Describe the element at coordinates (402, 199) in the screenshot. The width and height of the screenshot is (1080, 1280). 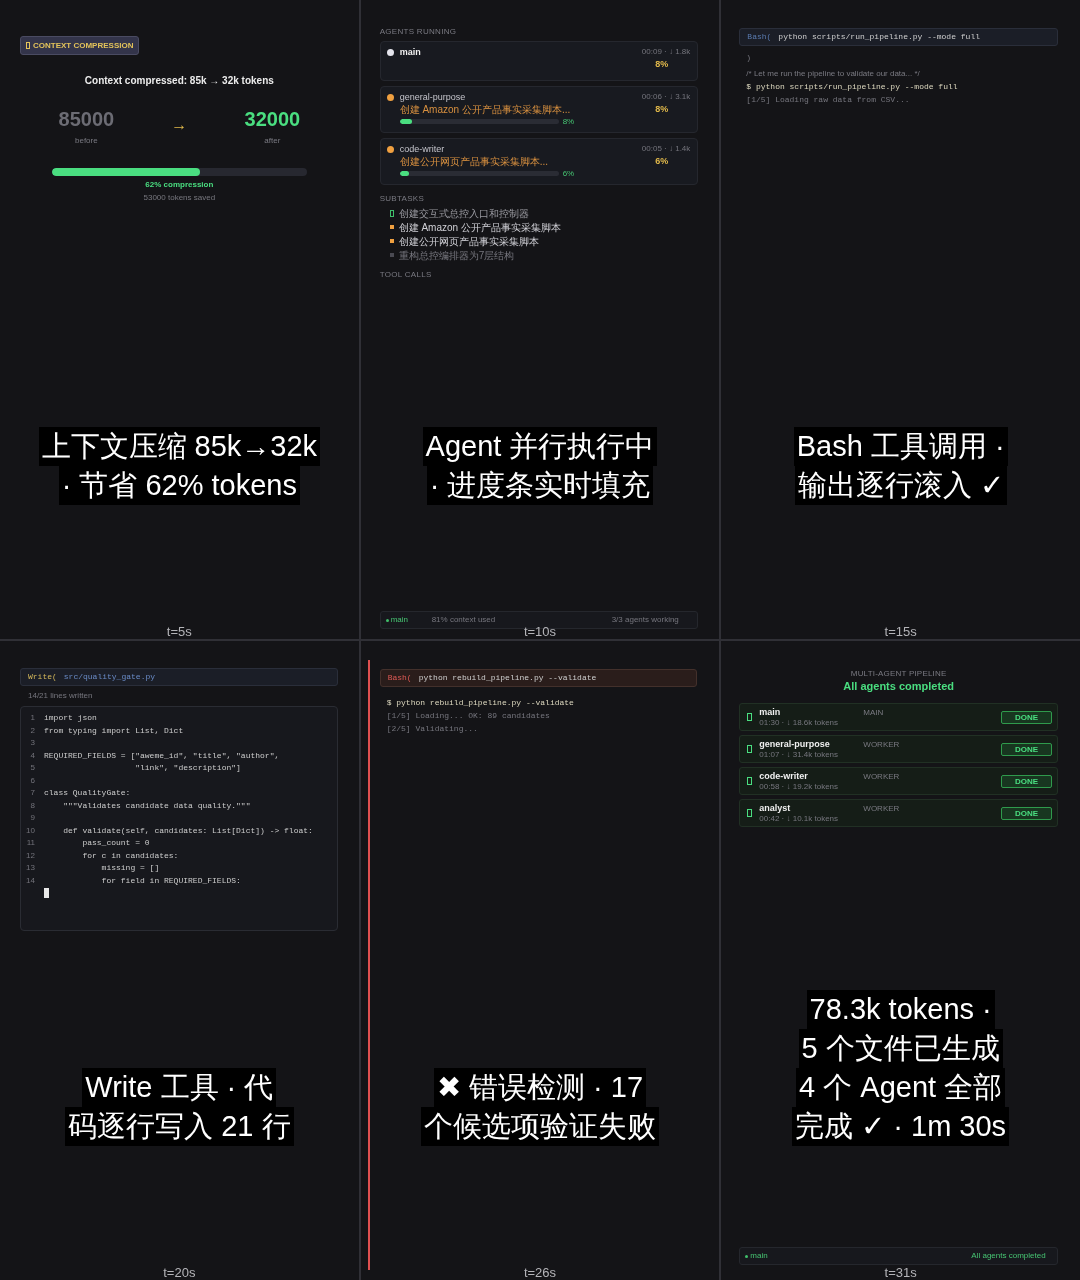
I see `section-label: SUBTASKS` at that location.